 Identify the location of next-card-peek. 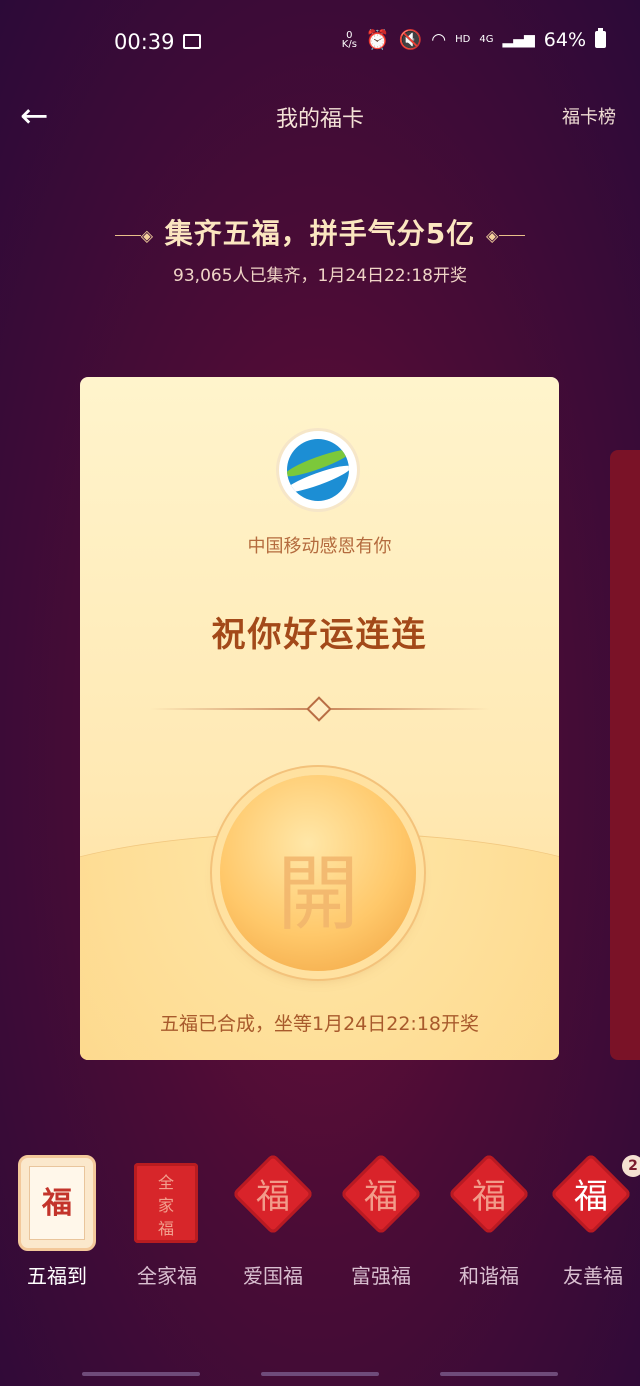
(625, 755).